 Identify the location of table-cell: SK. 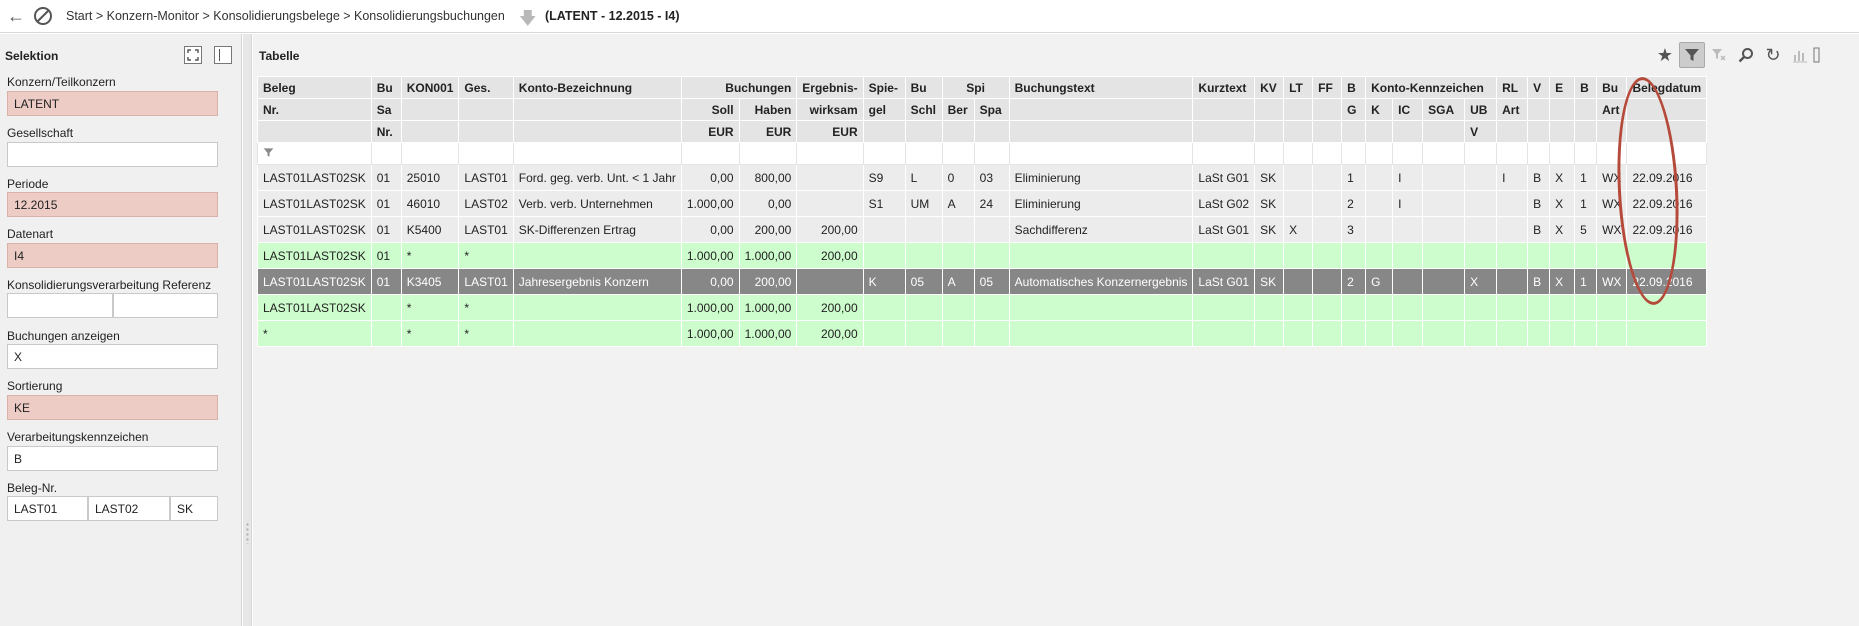
(1269, 203).